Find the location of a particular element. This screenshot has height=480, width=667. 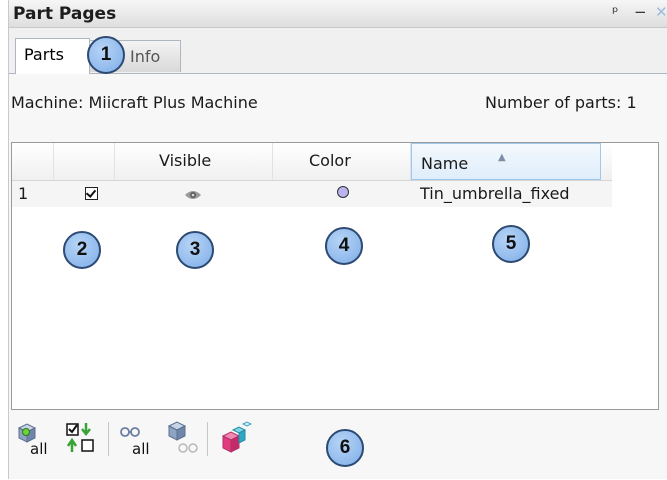

hide-all-button: all is located at coordinates (137, 442).